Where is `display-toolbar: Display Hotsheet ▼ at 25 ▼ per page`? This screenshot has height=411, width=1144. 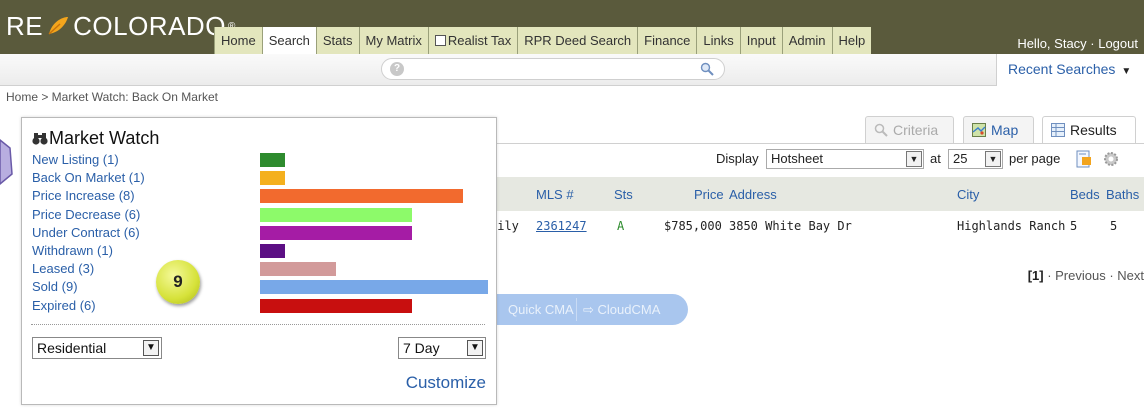 display-toolbar: Display Hotsheet ▼ at 25 ▼ per page is located at coordinates (817, 160).